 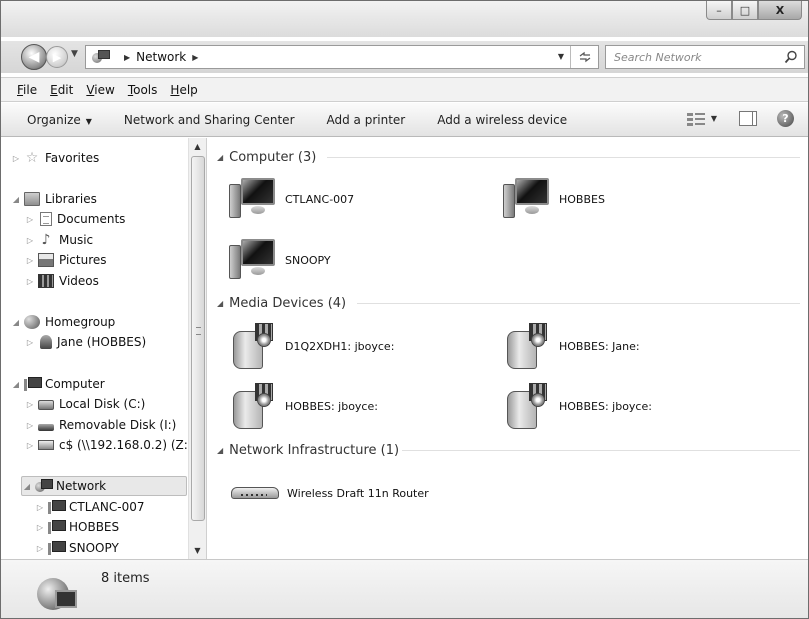 I want to click on close-button: X, so click(x=780, y=10).